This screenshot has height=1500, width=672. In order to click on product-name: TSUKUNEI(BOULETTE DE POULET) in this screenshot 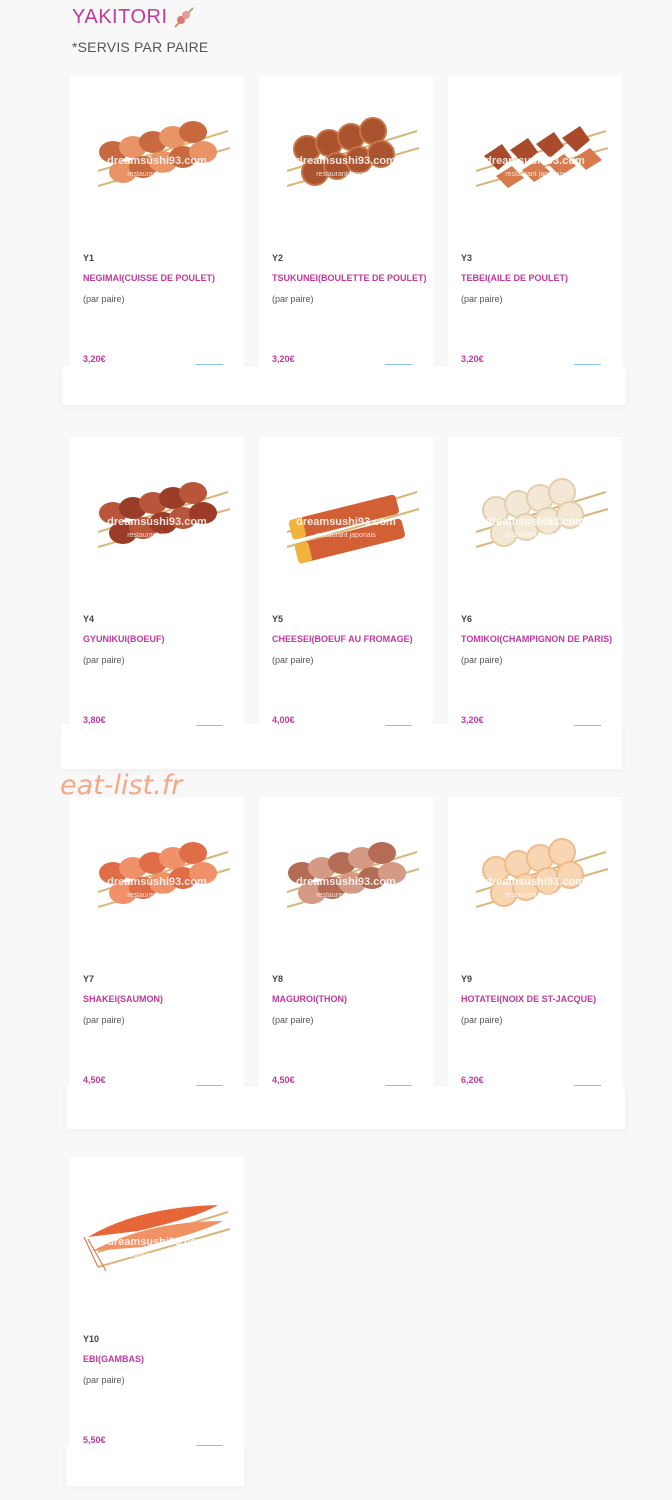, I will do `click(351, 278)`.